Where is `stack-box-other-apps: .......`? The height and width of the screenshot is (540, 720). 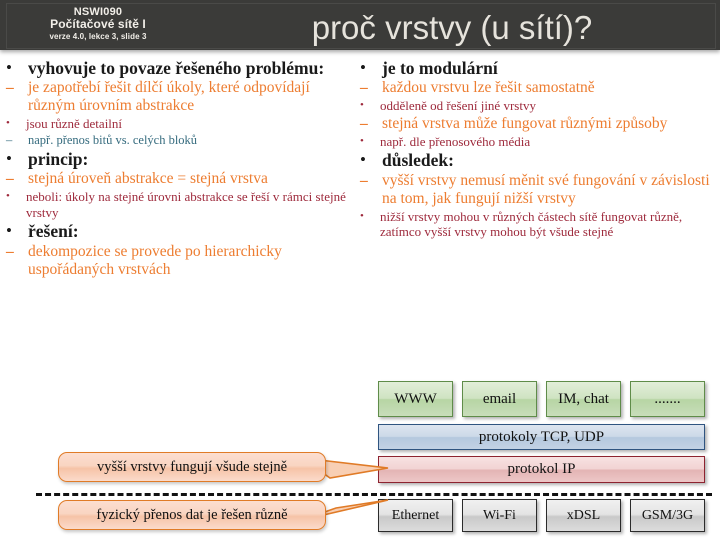
stack-box-other-apps: ....... is located at coordinates (667, 399).